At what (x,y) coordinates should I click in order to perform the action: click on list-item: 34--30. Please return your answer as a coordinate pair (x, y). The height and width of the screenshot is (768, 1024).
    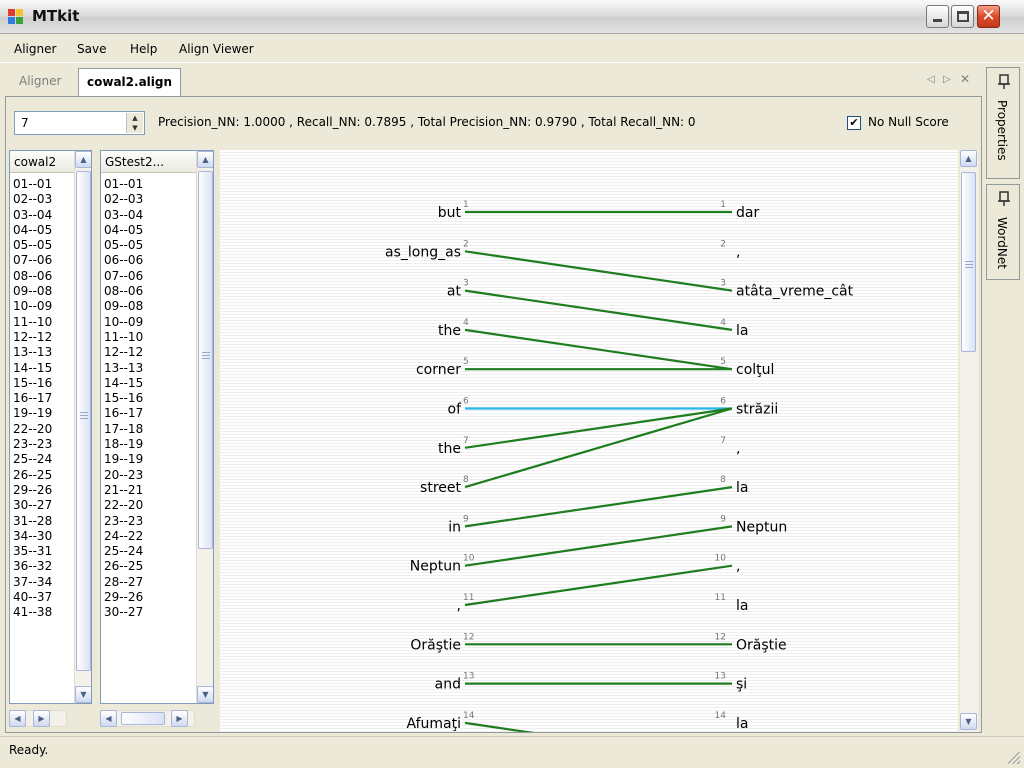
    Looking at the image, I should click on (32, 536).